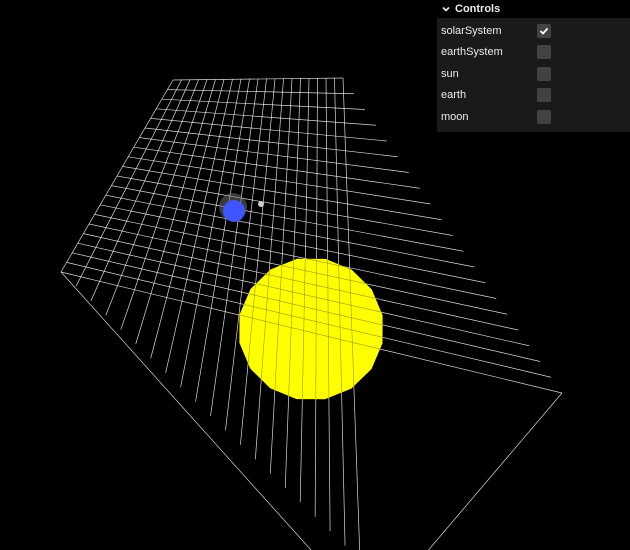  I want to click on earth-system, so click(241, 207).